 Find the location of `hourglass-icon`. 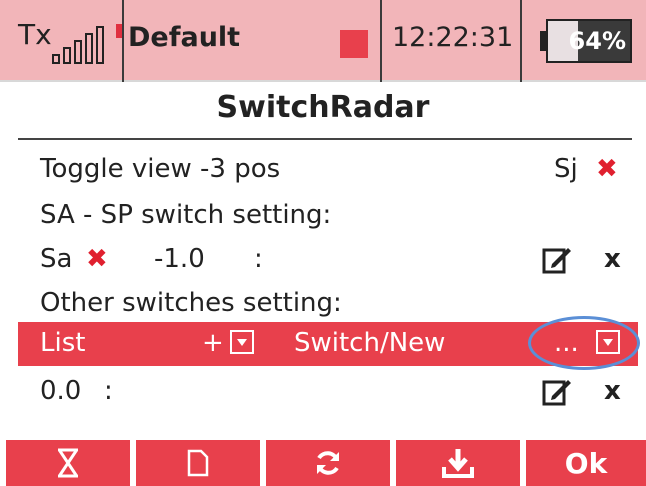

hourglass-icon is located at coordinates (68, 463).